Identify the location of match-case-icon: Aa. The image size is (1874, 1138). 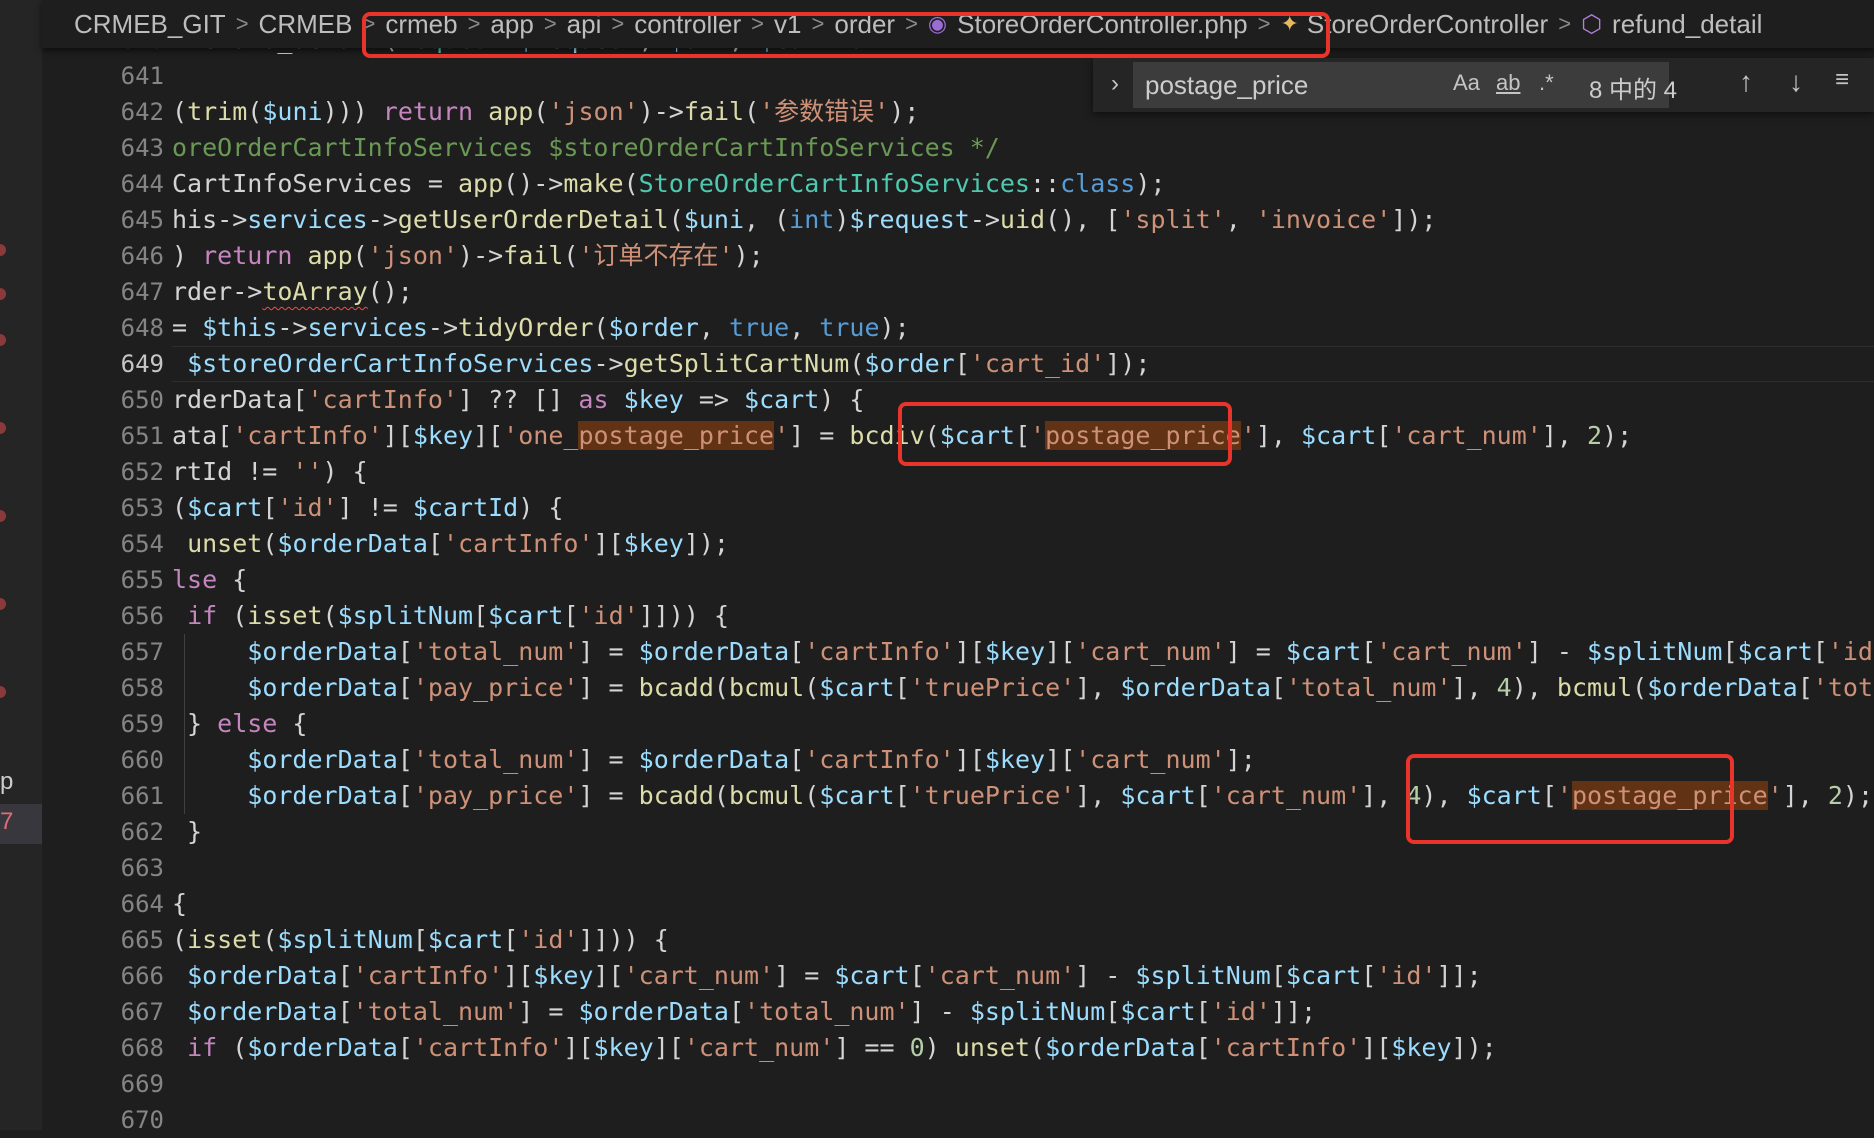
(1466, 83).